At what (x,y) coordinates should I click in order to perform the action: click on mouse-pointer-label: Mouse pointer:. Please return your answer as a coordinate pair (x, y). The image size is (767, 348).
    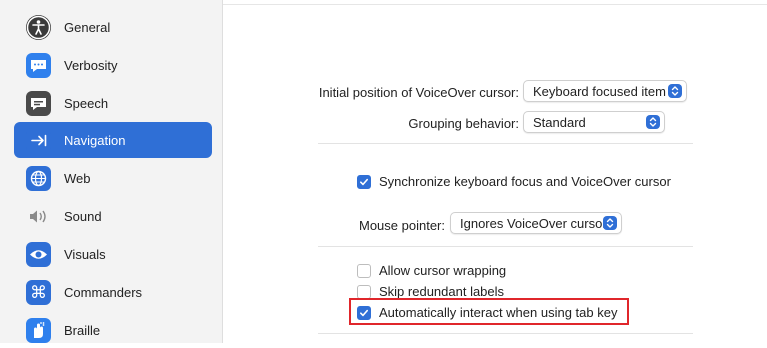
    Looking at the image, I should click on (402, 225).